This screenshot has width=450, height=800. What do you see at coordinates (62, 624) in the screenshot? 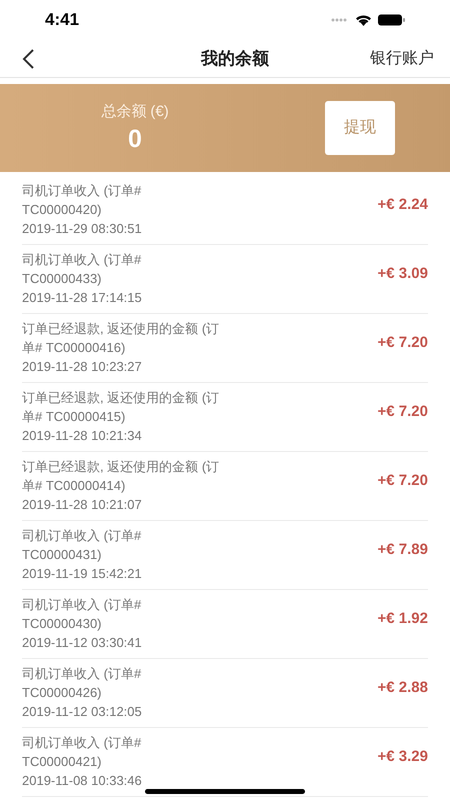
I see `transaction-description: TC00000430)` at bounding box center [62, 624].